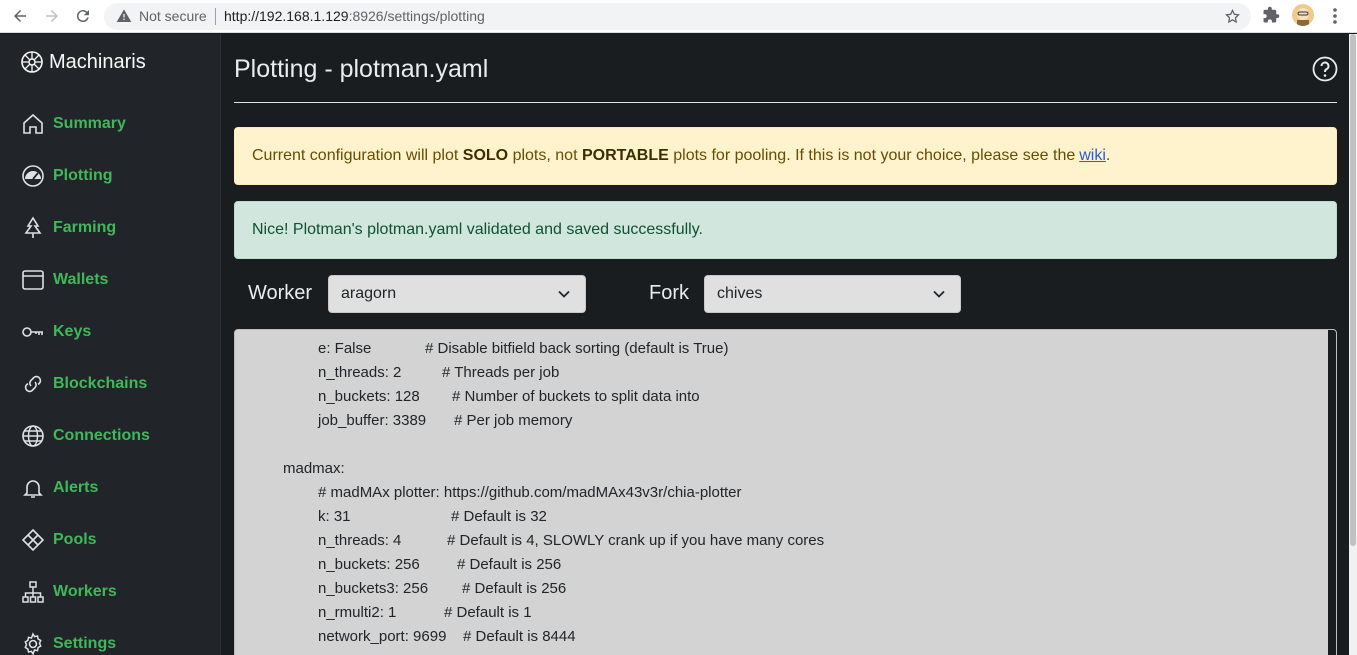 The image size is (1357, 655). I want to click on reload-icon, so click(82, 16).